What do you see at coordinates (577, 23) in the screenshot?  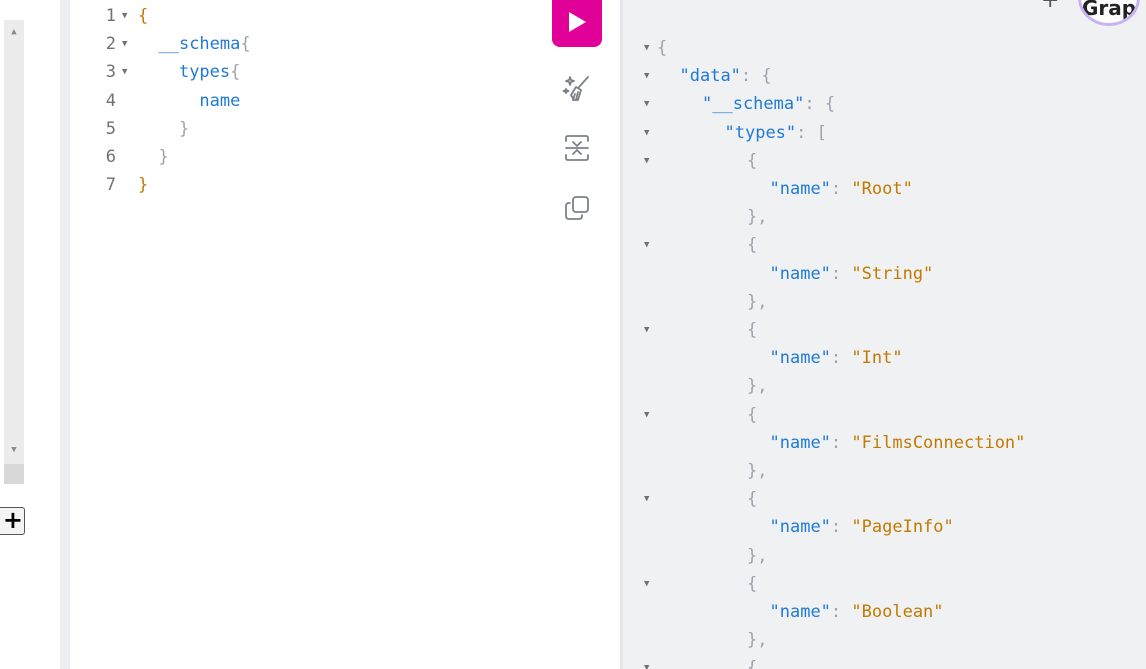 I see `run-button` at bounding box center [577, 23].